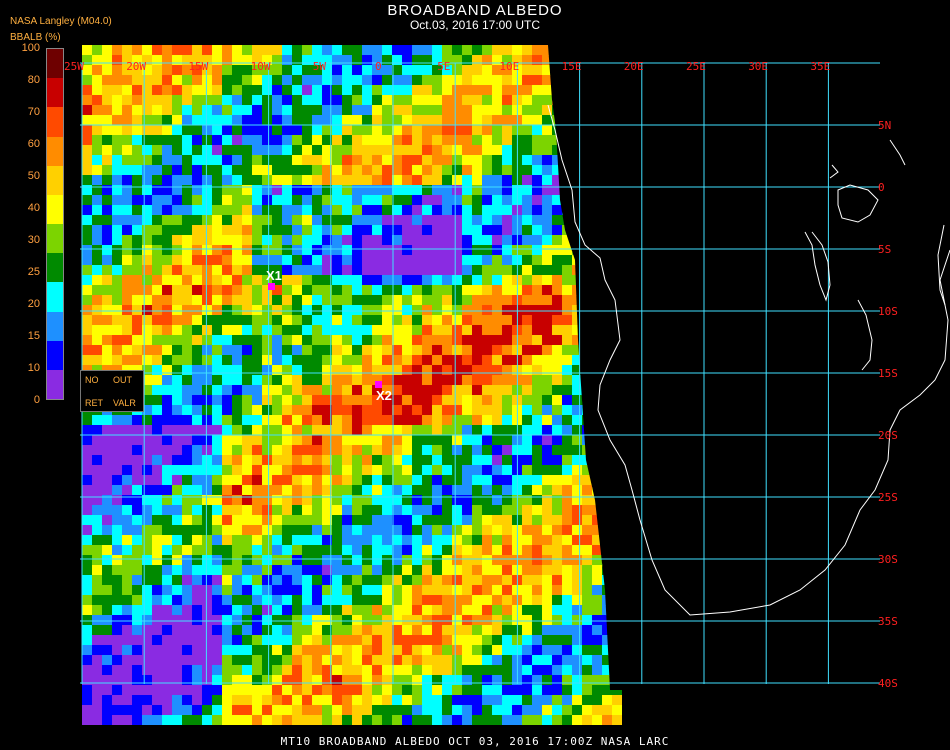 The height and width of the screenshot is (750, 950). I want to click on lat-label: 5S, so click(884, 249).